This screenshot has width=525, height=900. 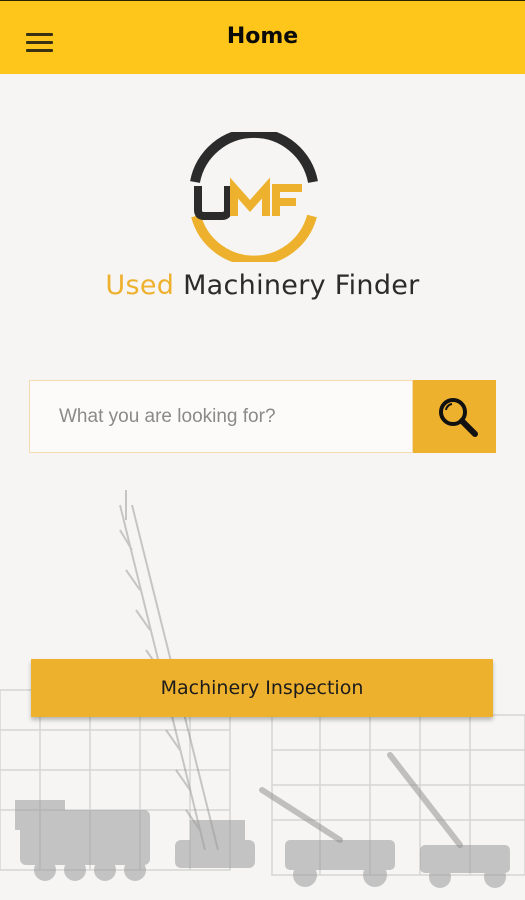 I want to click on app-bar: Home, so click(x=262, y=37).